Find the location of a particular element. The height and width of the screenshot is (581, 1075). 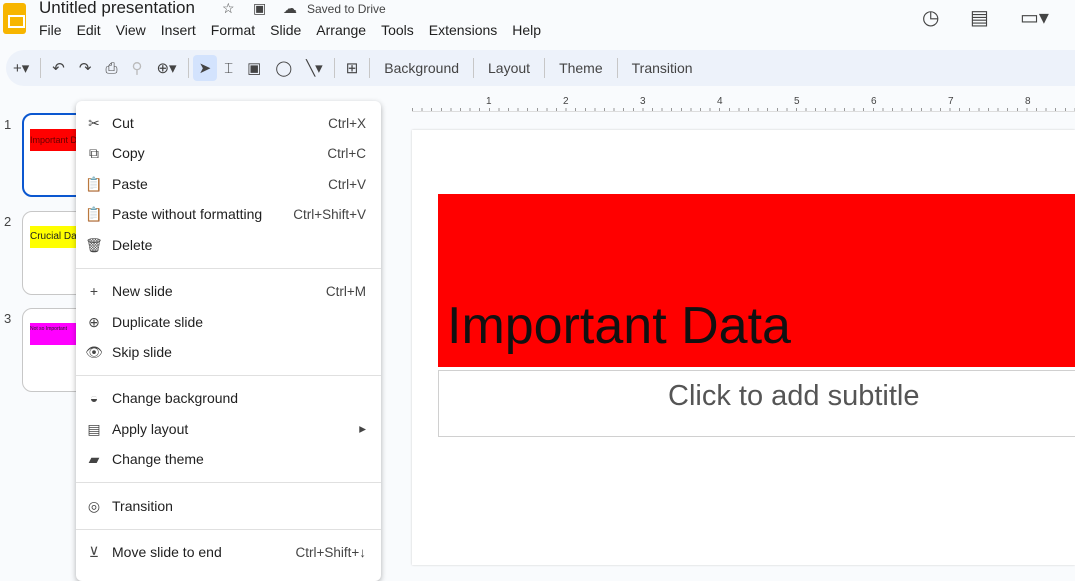

ruler-label: 5 is located at coordinates (797, 101).